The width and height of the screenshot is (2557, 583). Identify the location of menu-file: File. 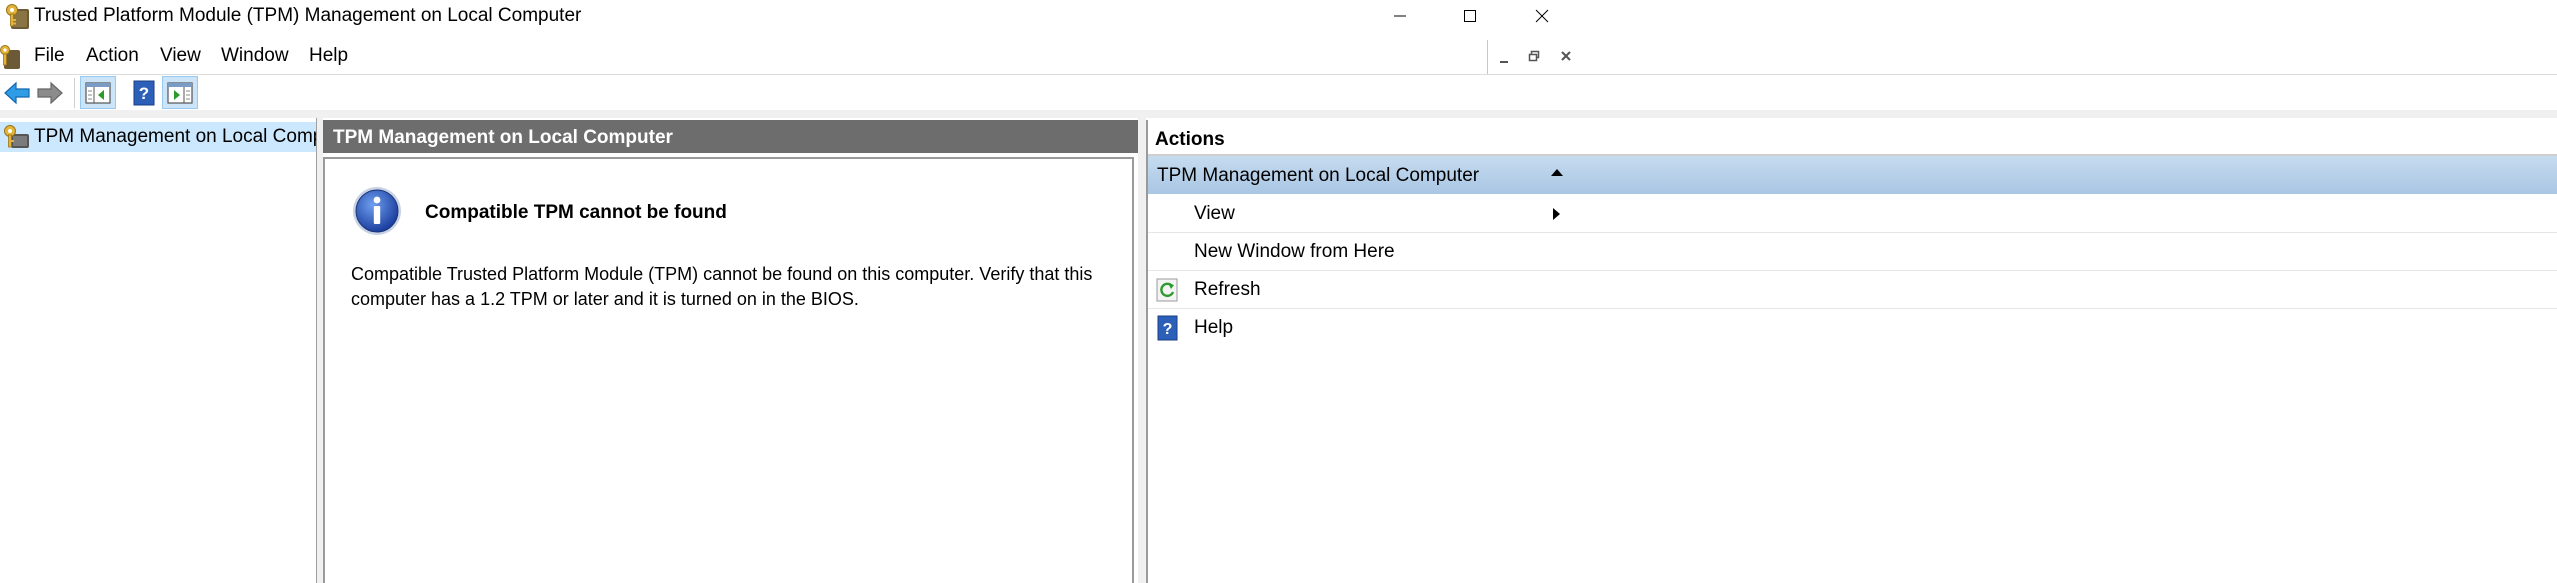
(49, 56).